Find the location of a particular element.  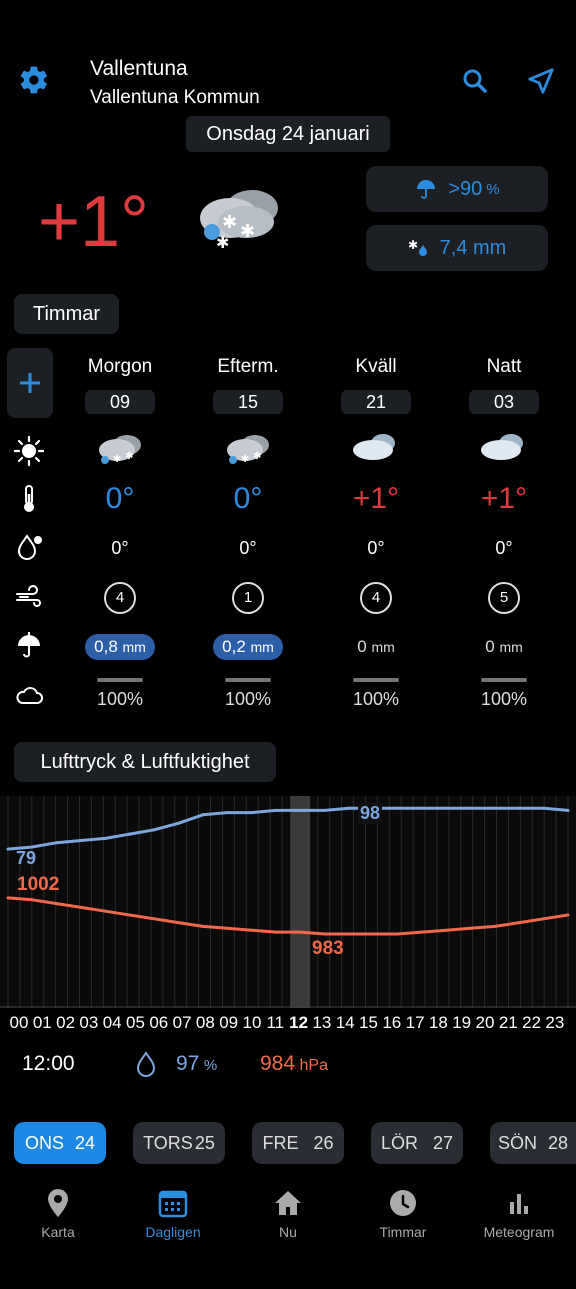

home-icon is located at coordinates (288, 1203).